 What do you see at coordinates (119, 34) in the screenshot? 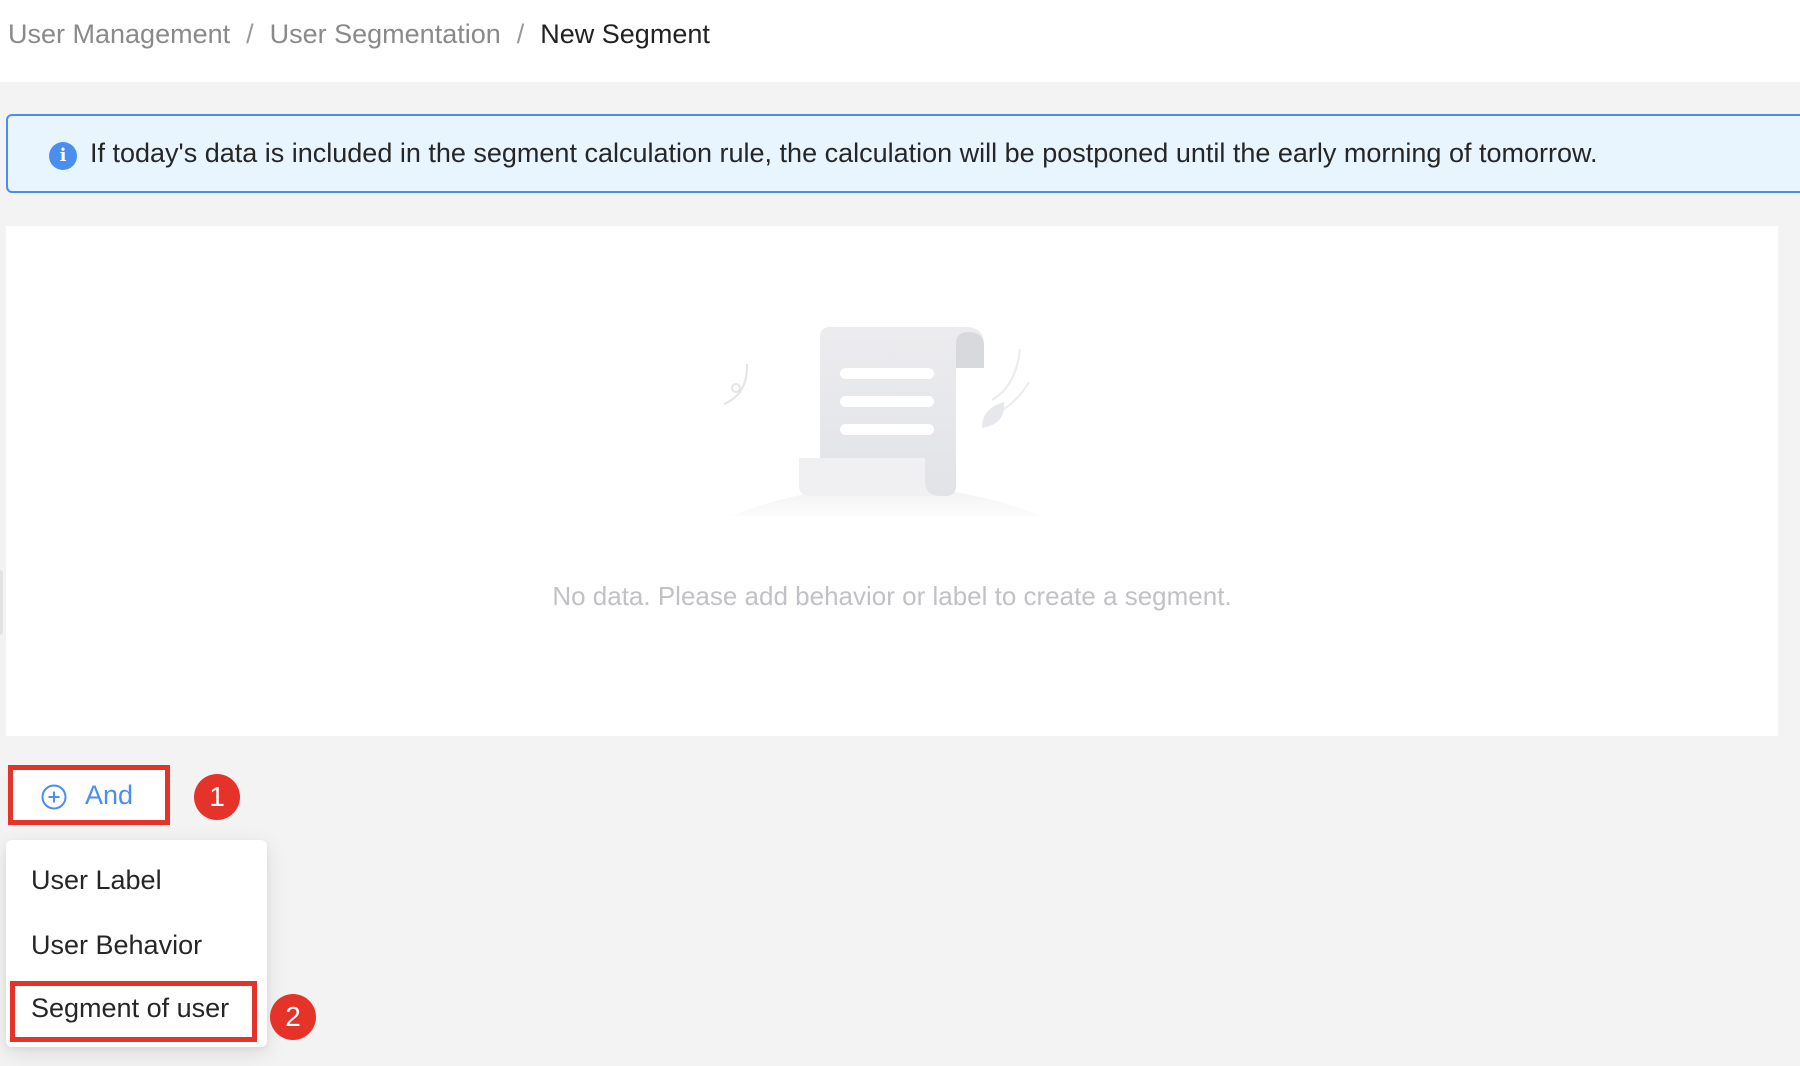
I see `breadcrumb-user-management: User Management` at bounding box center [119, 34].